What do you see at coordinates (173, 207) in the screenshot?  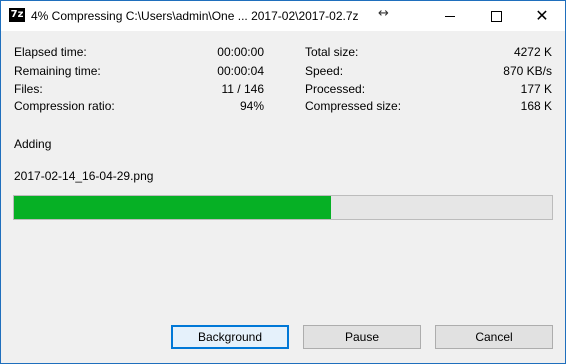 I see `progress-bar-fill` at bounding box center [173, 207].